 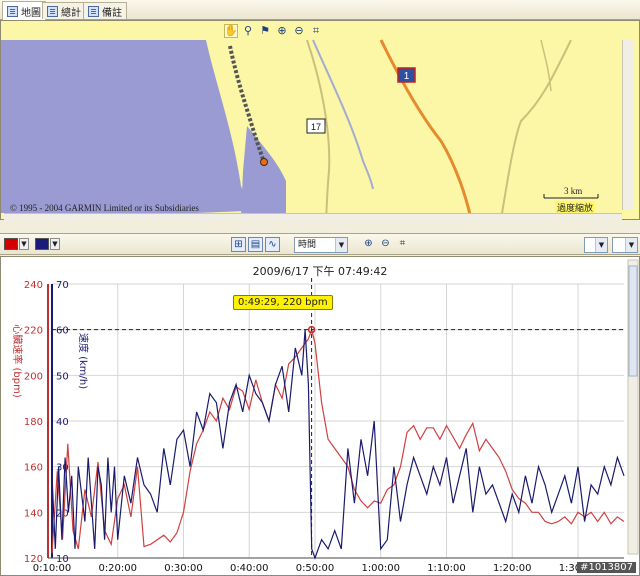 I want to click on x-tick-label: 1:00:00, so click(x=380, y=568).